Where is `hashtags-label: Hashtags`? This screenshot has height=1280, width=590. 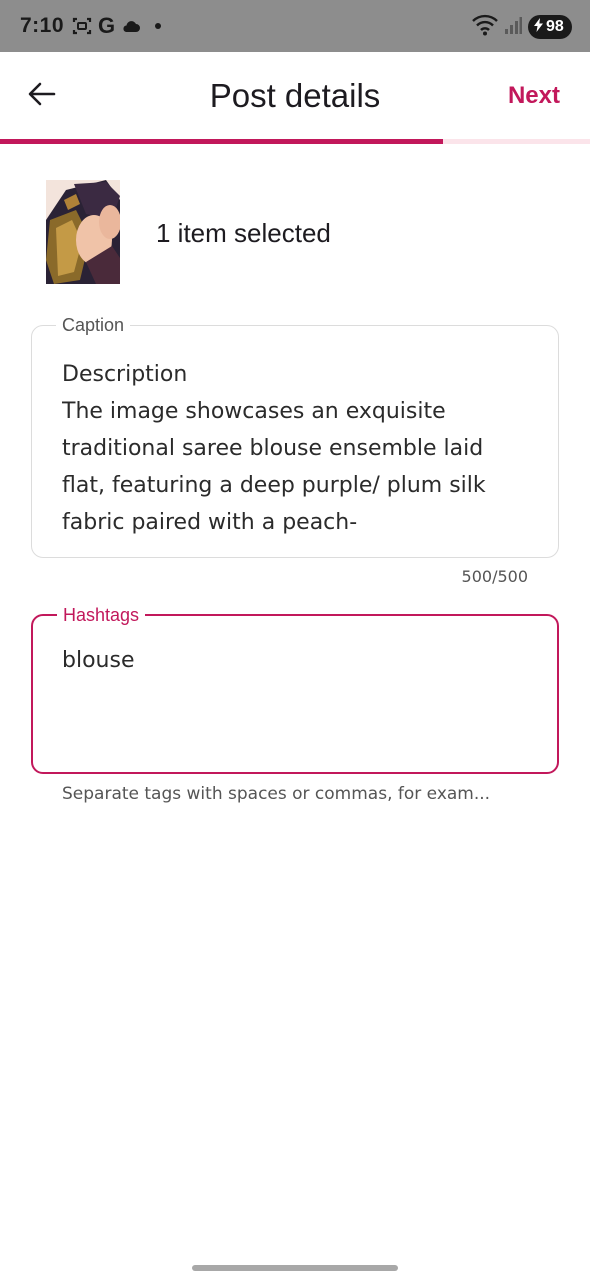
hashtags-label: Hashtags is located at coordinates (101, 615).